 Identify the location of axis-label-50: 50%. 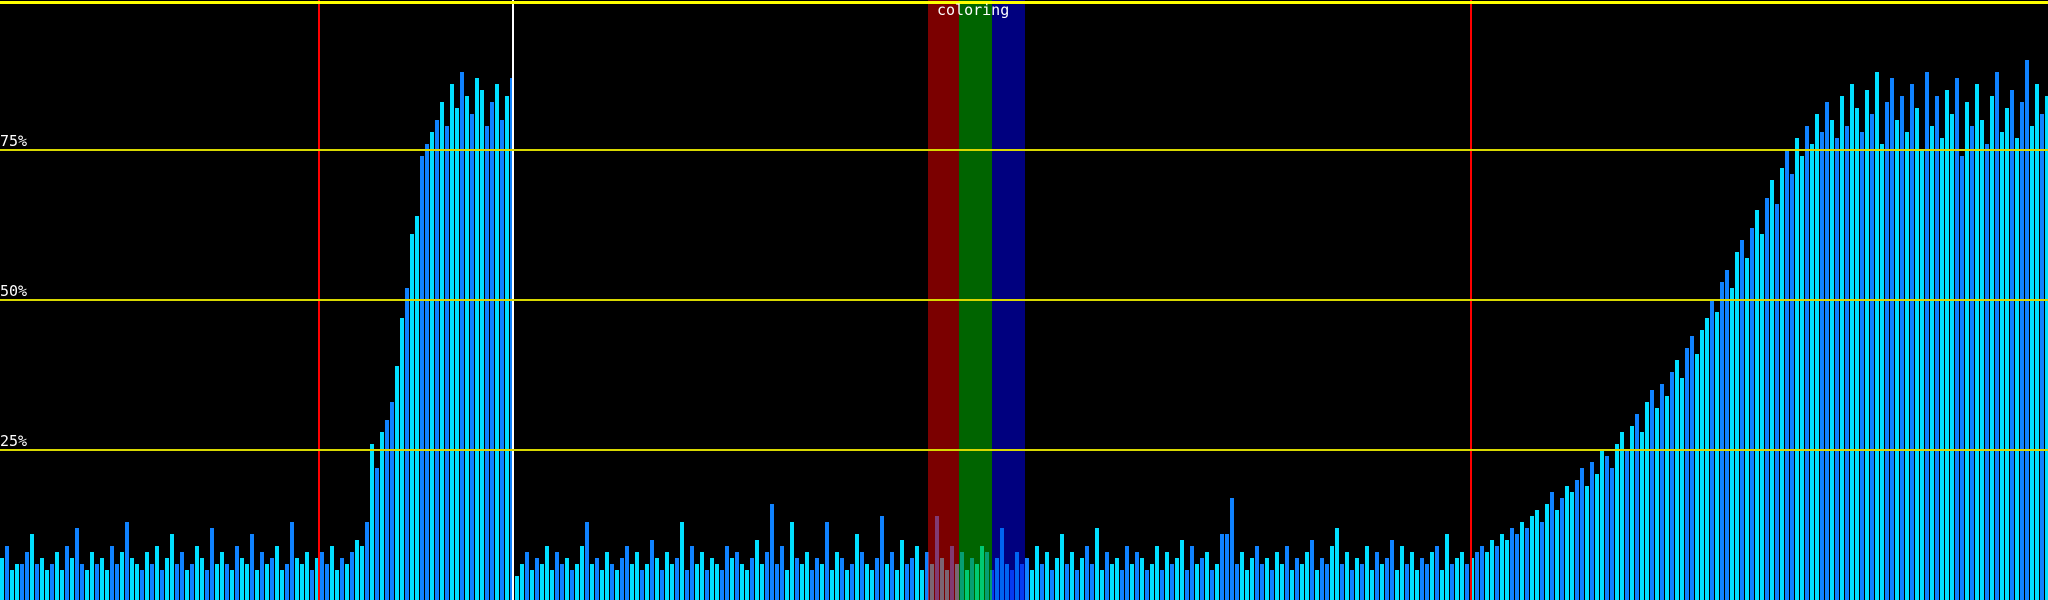
(14, 291).